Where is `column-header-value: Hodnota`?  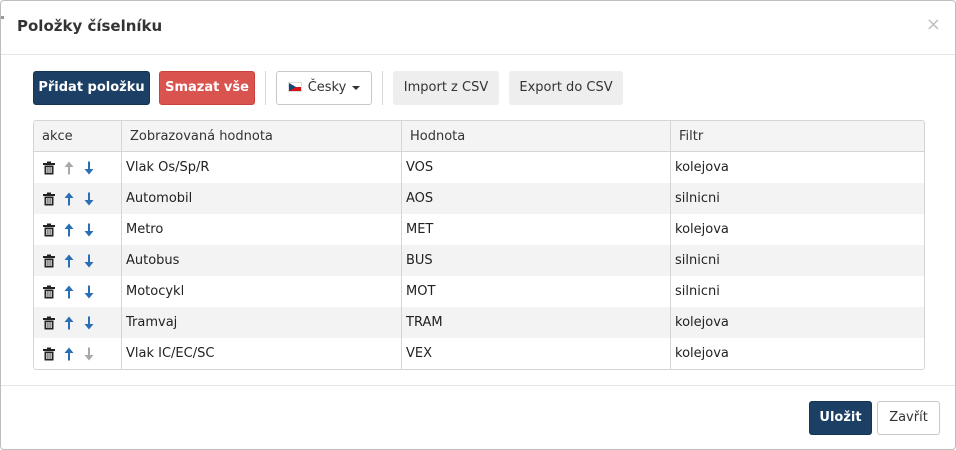 column-header-value: Hodnota is located at coordinates (536, 136).